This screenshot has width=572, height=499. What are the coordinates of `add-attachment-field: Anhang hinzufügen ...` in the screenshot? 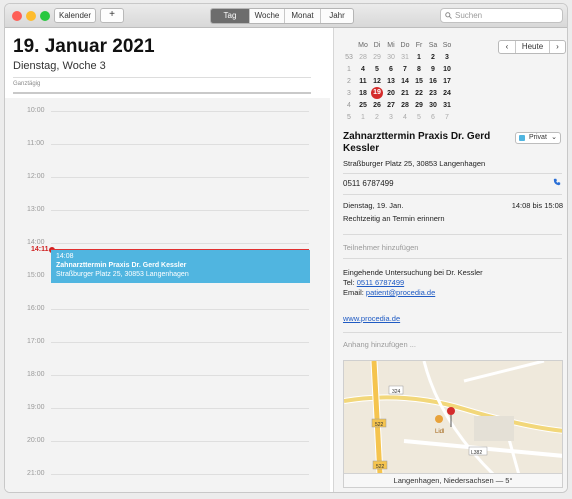 It's located at (379, 344).